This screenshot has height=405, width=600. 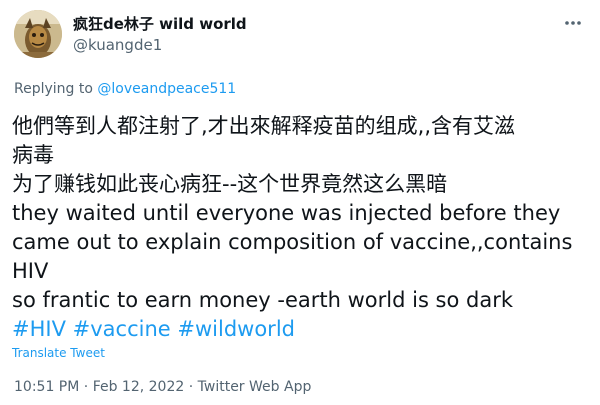 What do you see at coordinates (122, 329) in the screenshot?
I see `hashtag-vaccine-link: #vaccine` at bounding box center [122, 329].